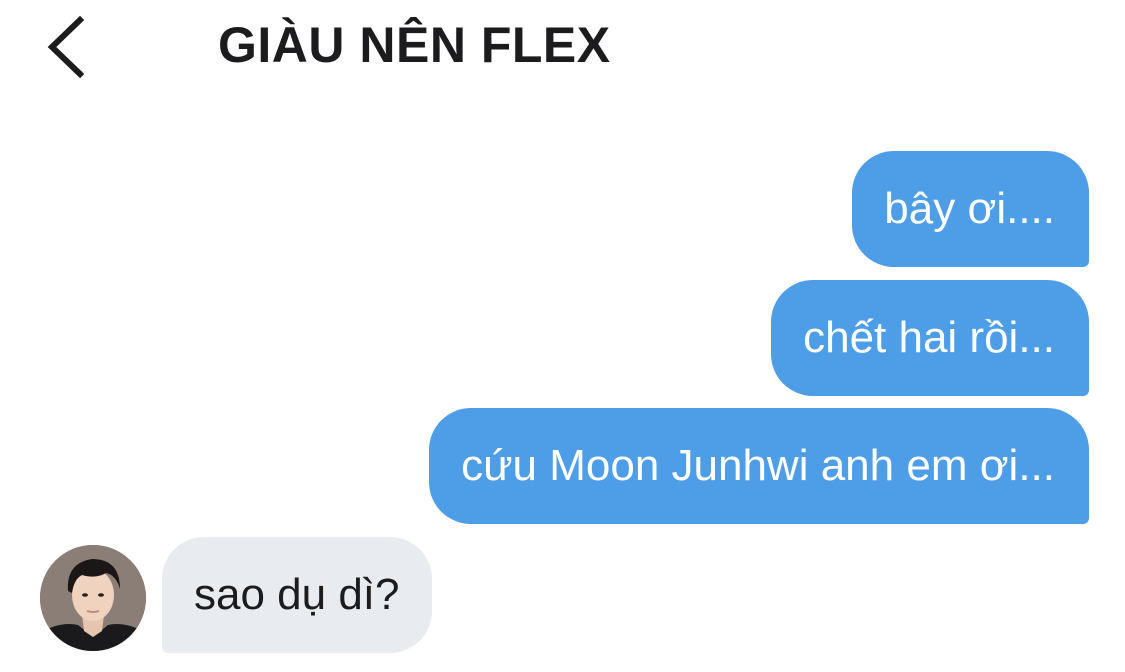 The height and width of the screenshot is (672, 1125). I want to click on avatar, so click(93, 598).